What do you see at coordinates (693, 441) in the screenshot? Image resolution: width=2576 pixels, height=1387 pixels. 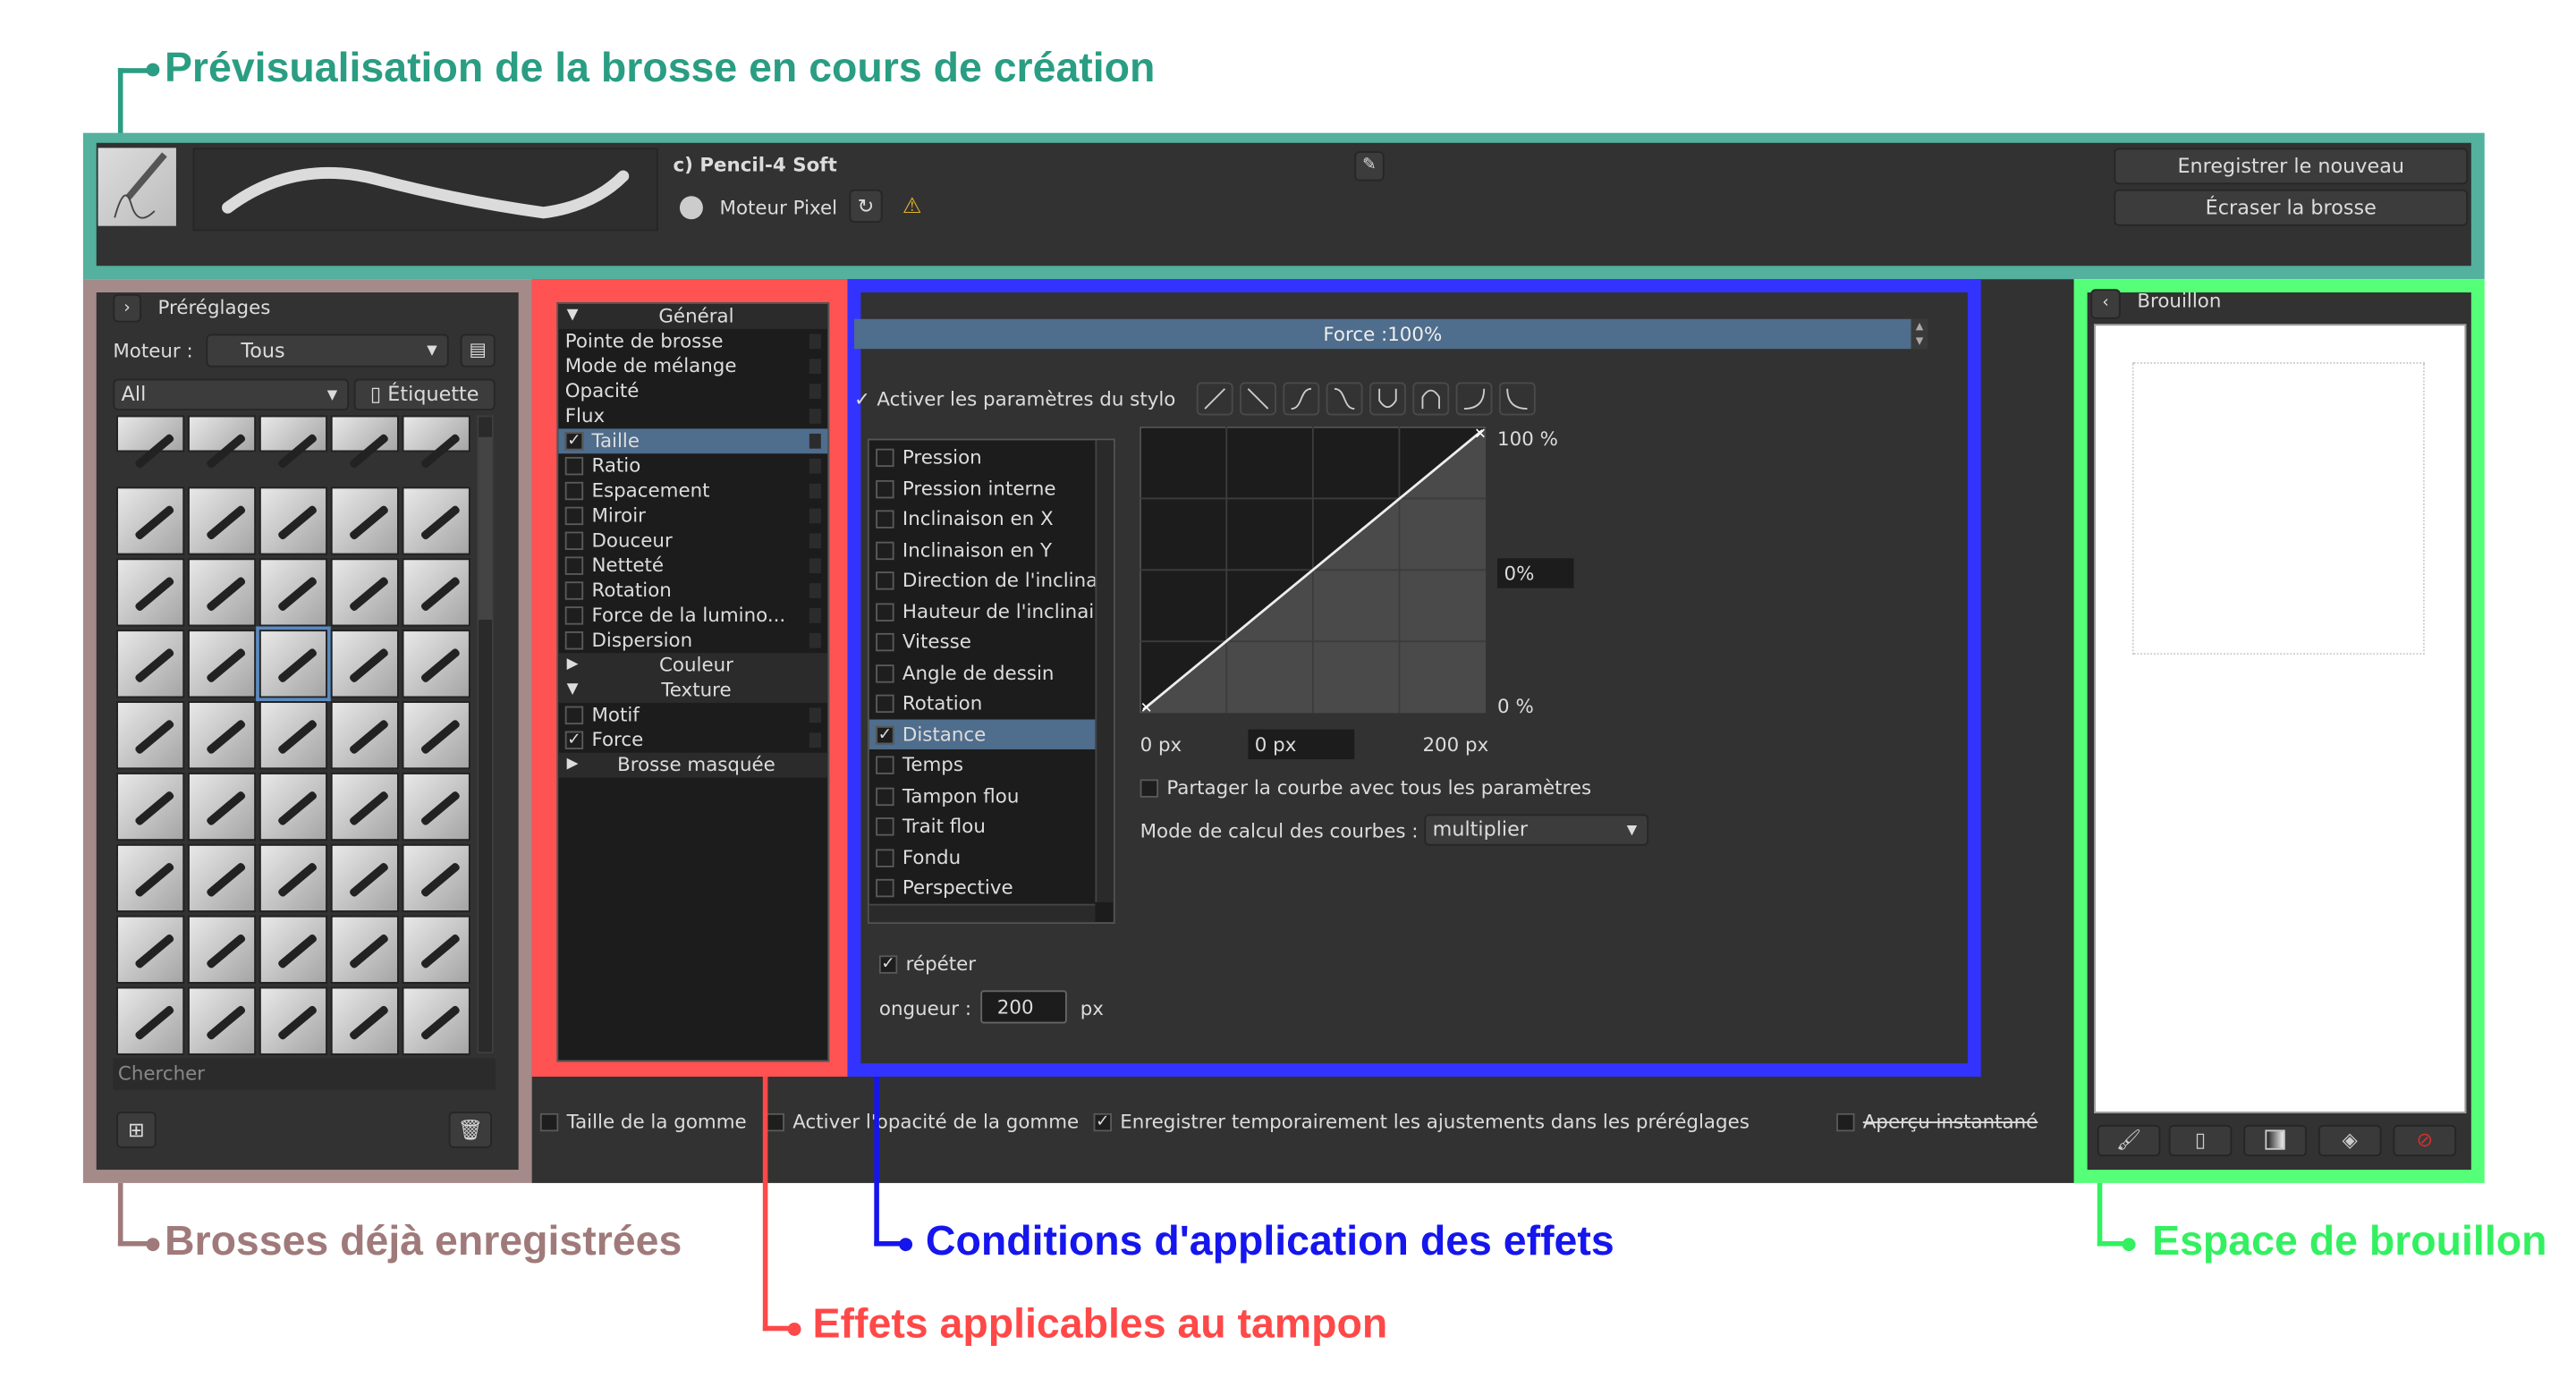 I see `effects-item: ✓ Taille` at bounding box center [693, 441].